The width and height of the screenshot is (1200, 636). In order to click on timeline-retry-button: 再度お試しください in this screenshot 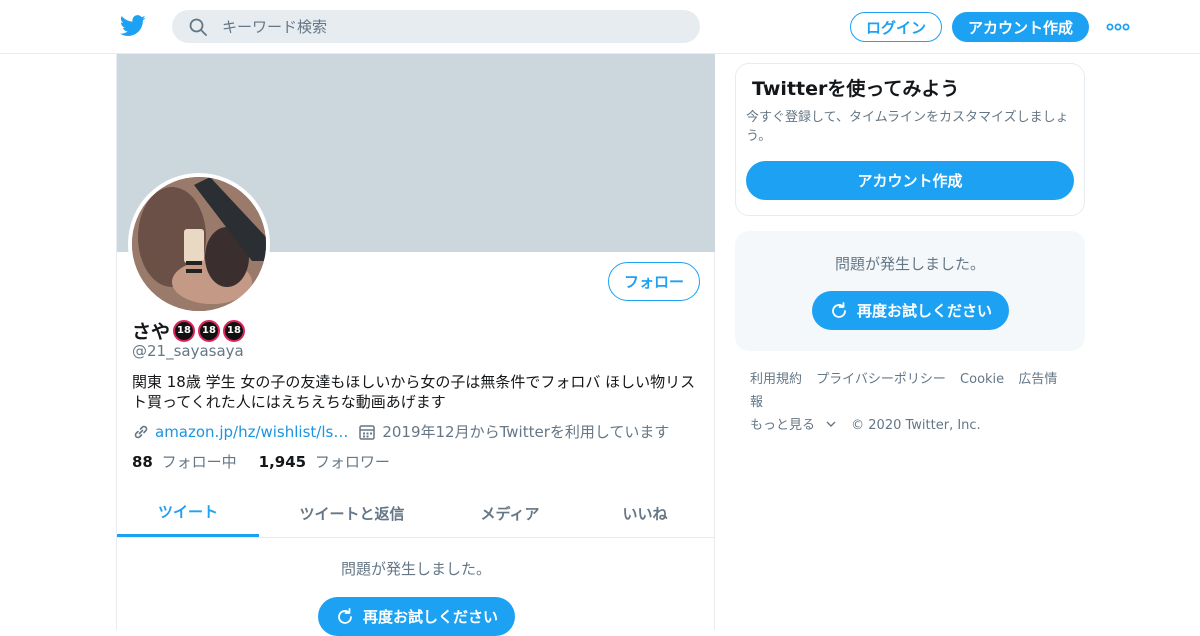, I will do `click(416, 616)`.